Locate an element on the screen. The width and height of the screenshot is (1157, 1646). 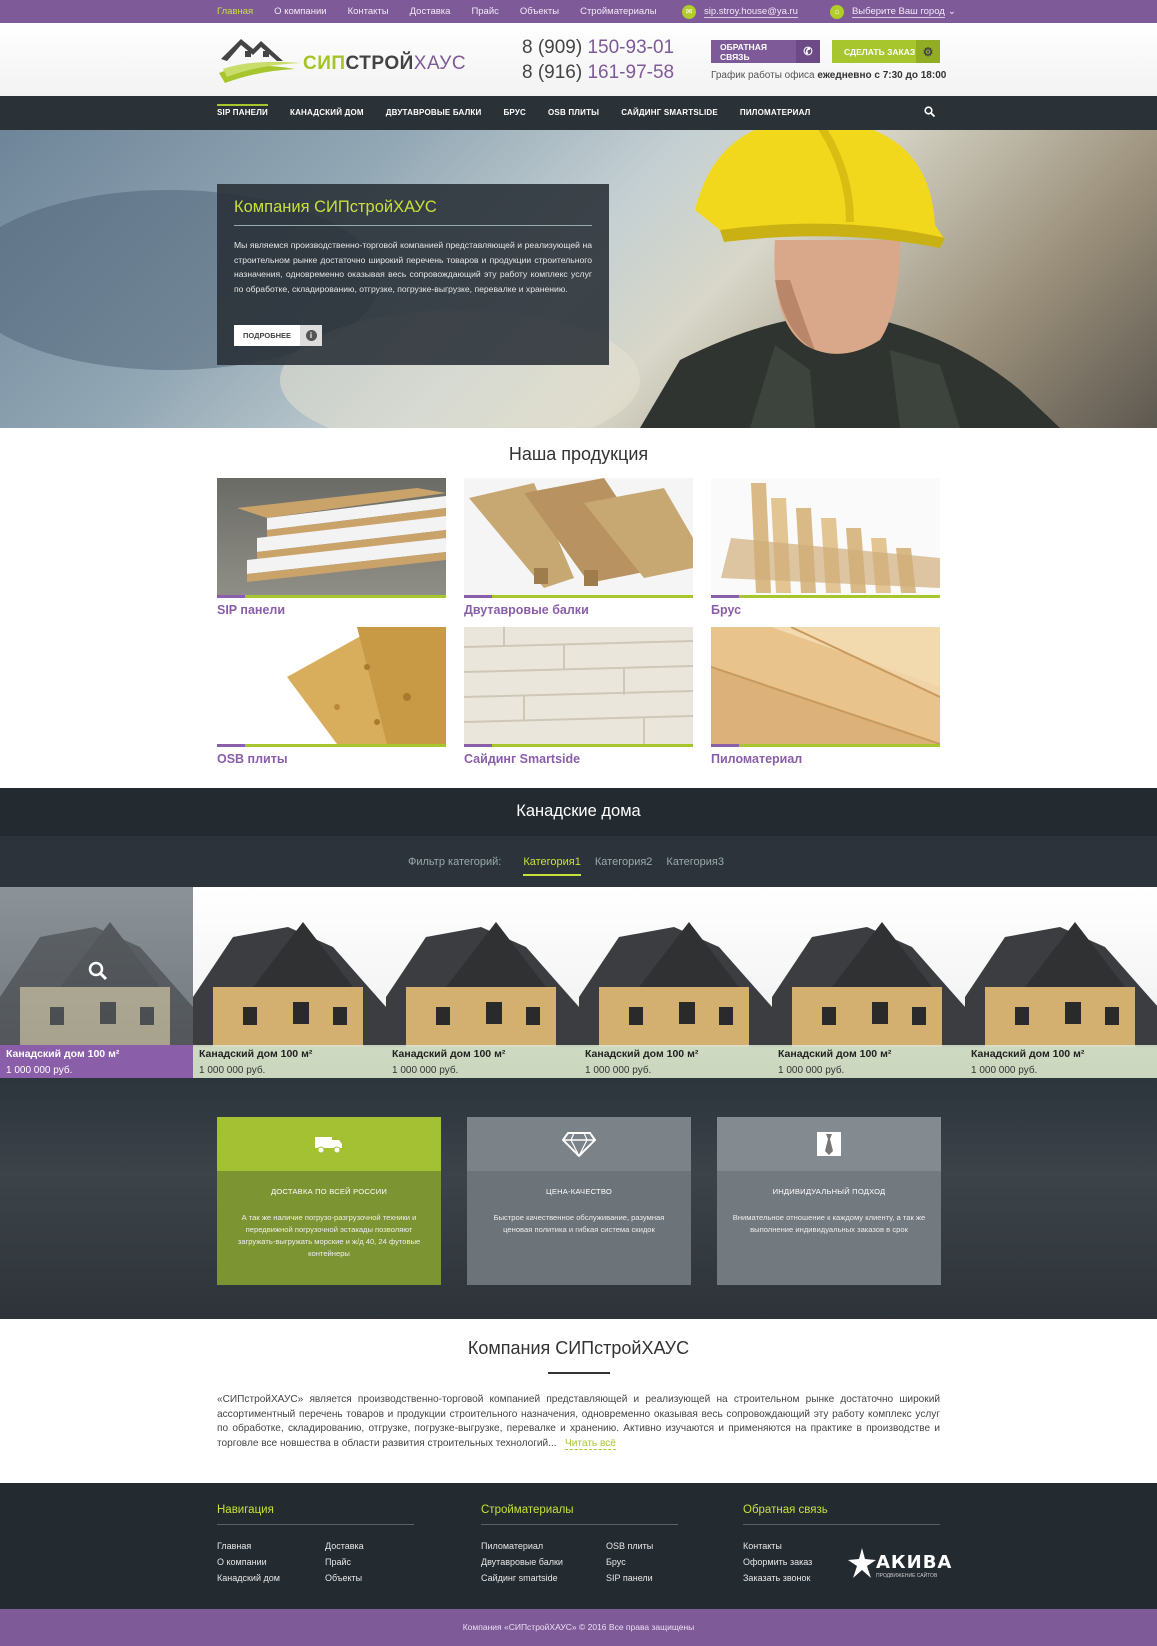
product-card: Двутавровые балки is located at coordinates (578, 547).